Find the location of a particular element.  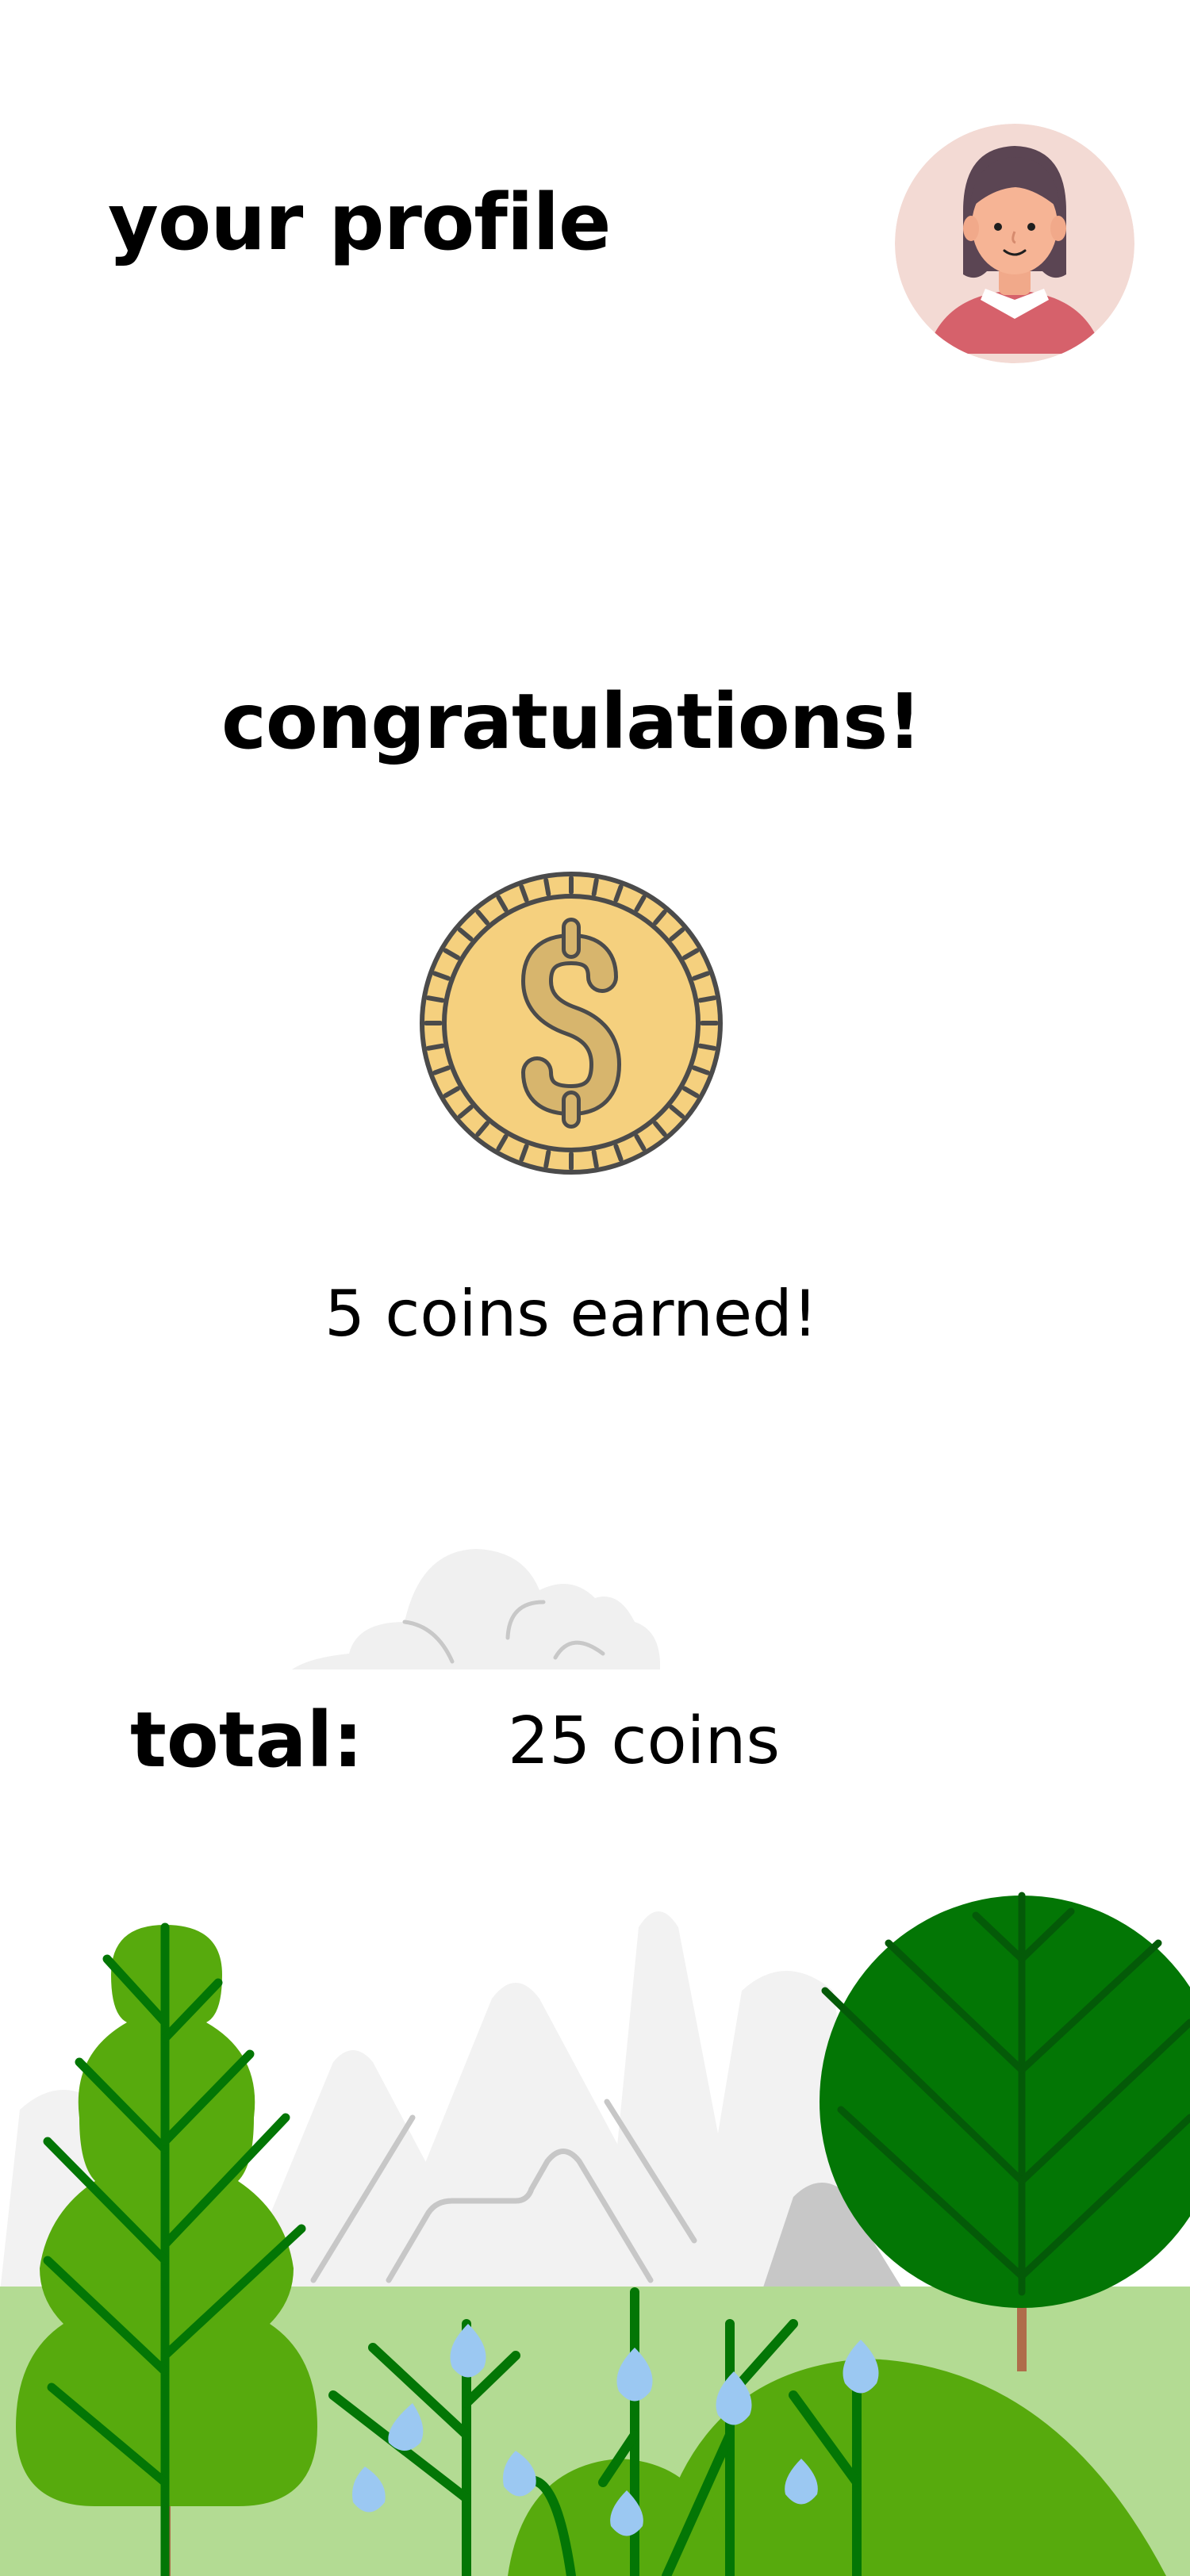

dollar-coin-icon is located at coordinates (571, 1023).